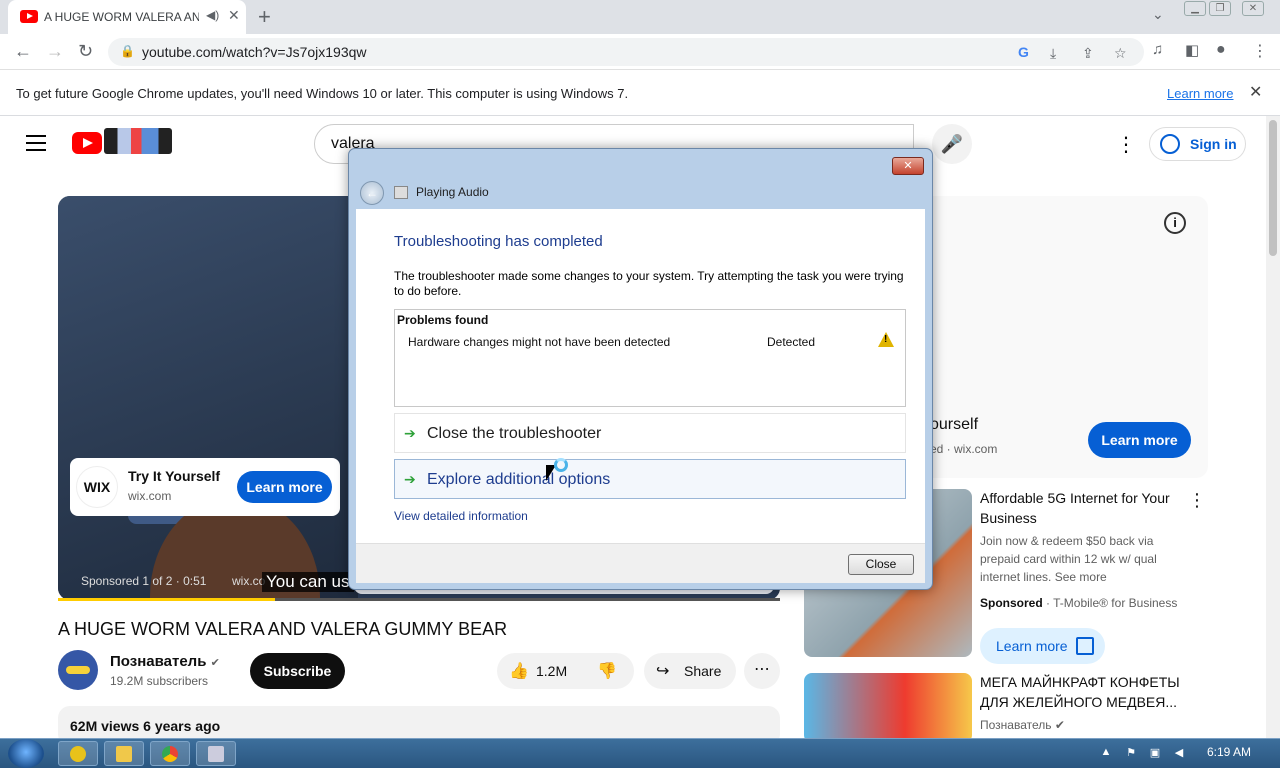 Image resolution: width=1280 pixels, height=768 pixels. What do you see at coordinates (1221, 50) in the screenshot?
I see `profile-avatar-icon: ●` at bounding box center [1221, 50].